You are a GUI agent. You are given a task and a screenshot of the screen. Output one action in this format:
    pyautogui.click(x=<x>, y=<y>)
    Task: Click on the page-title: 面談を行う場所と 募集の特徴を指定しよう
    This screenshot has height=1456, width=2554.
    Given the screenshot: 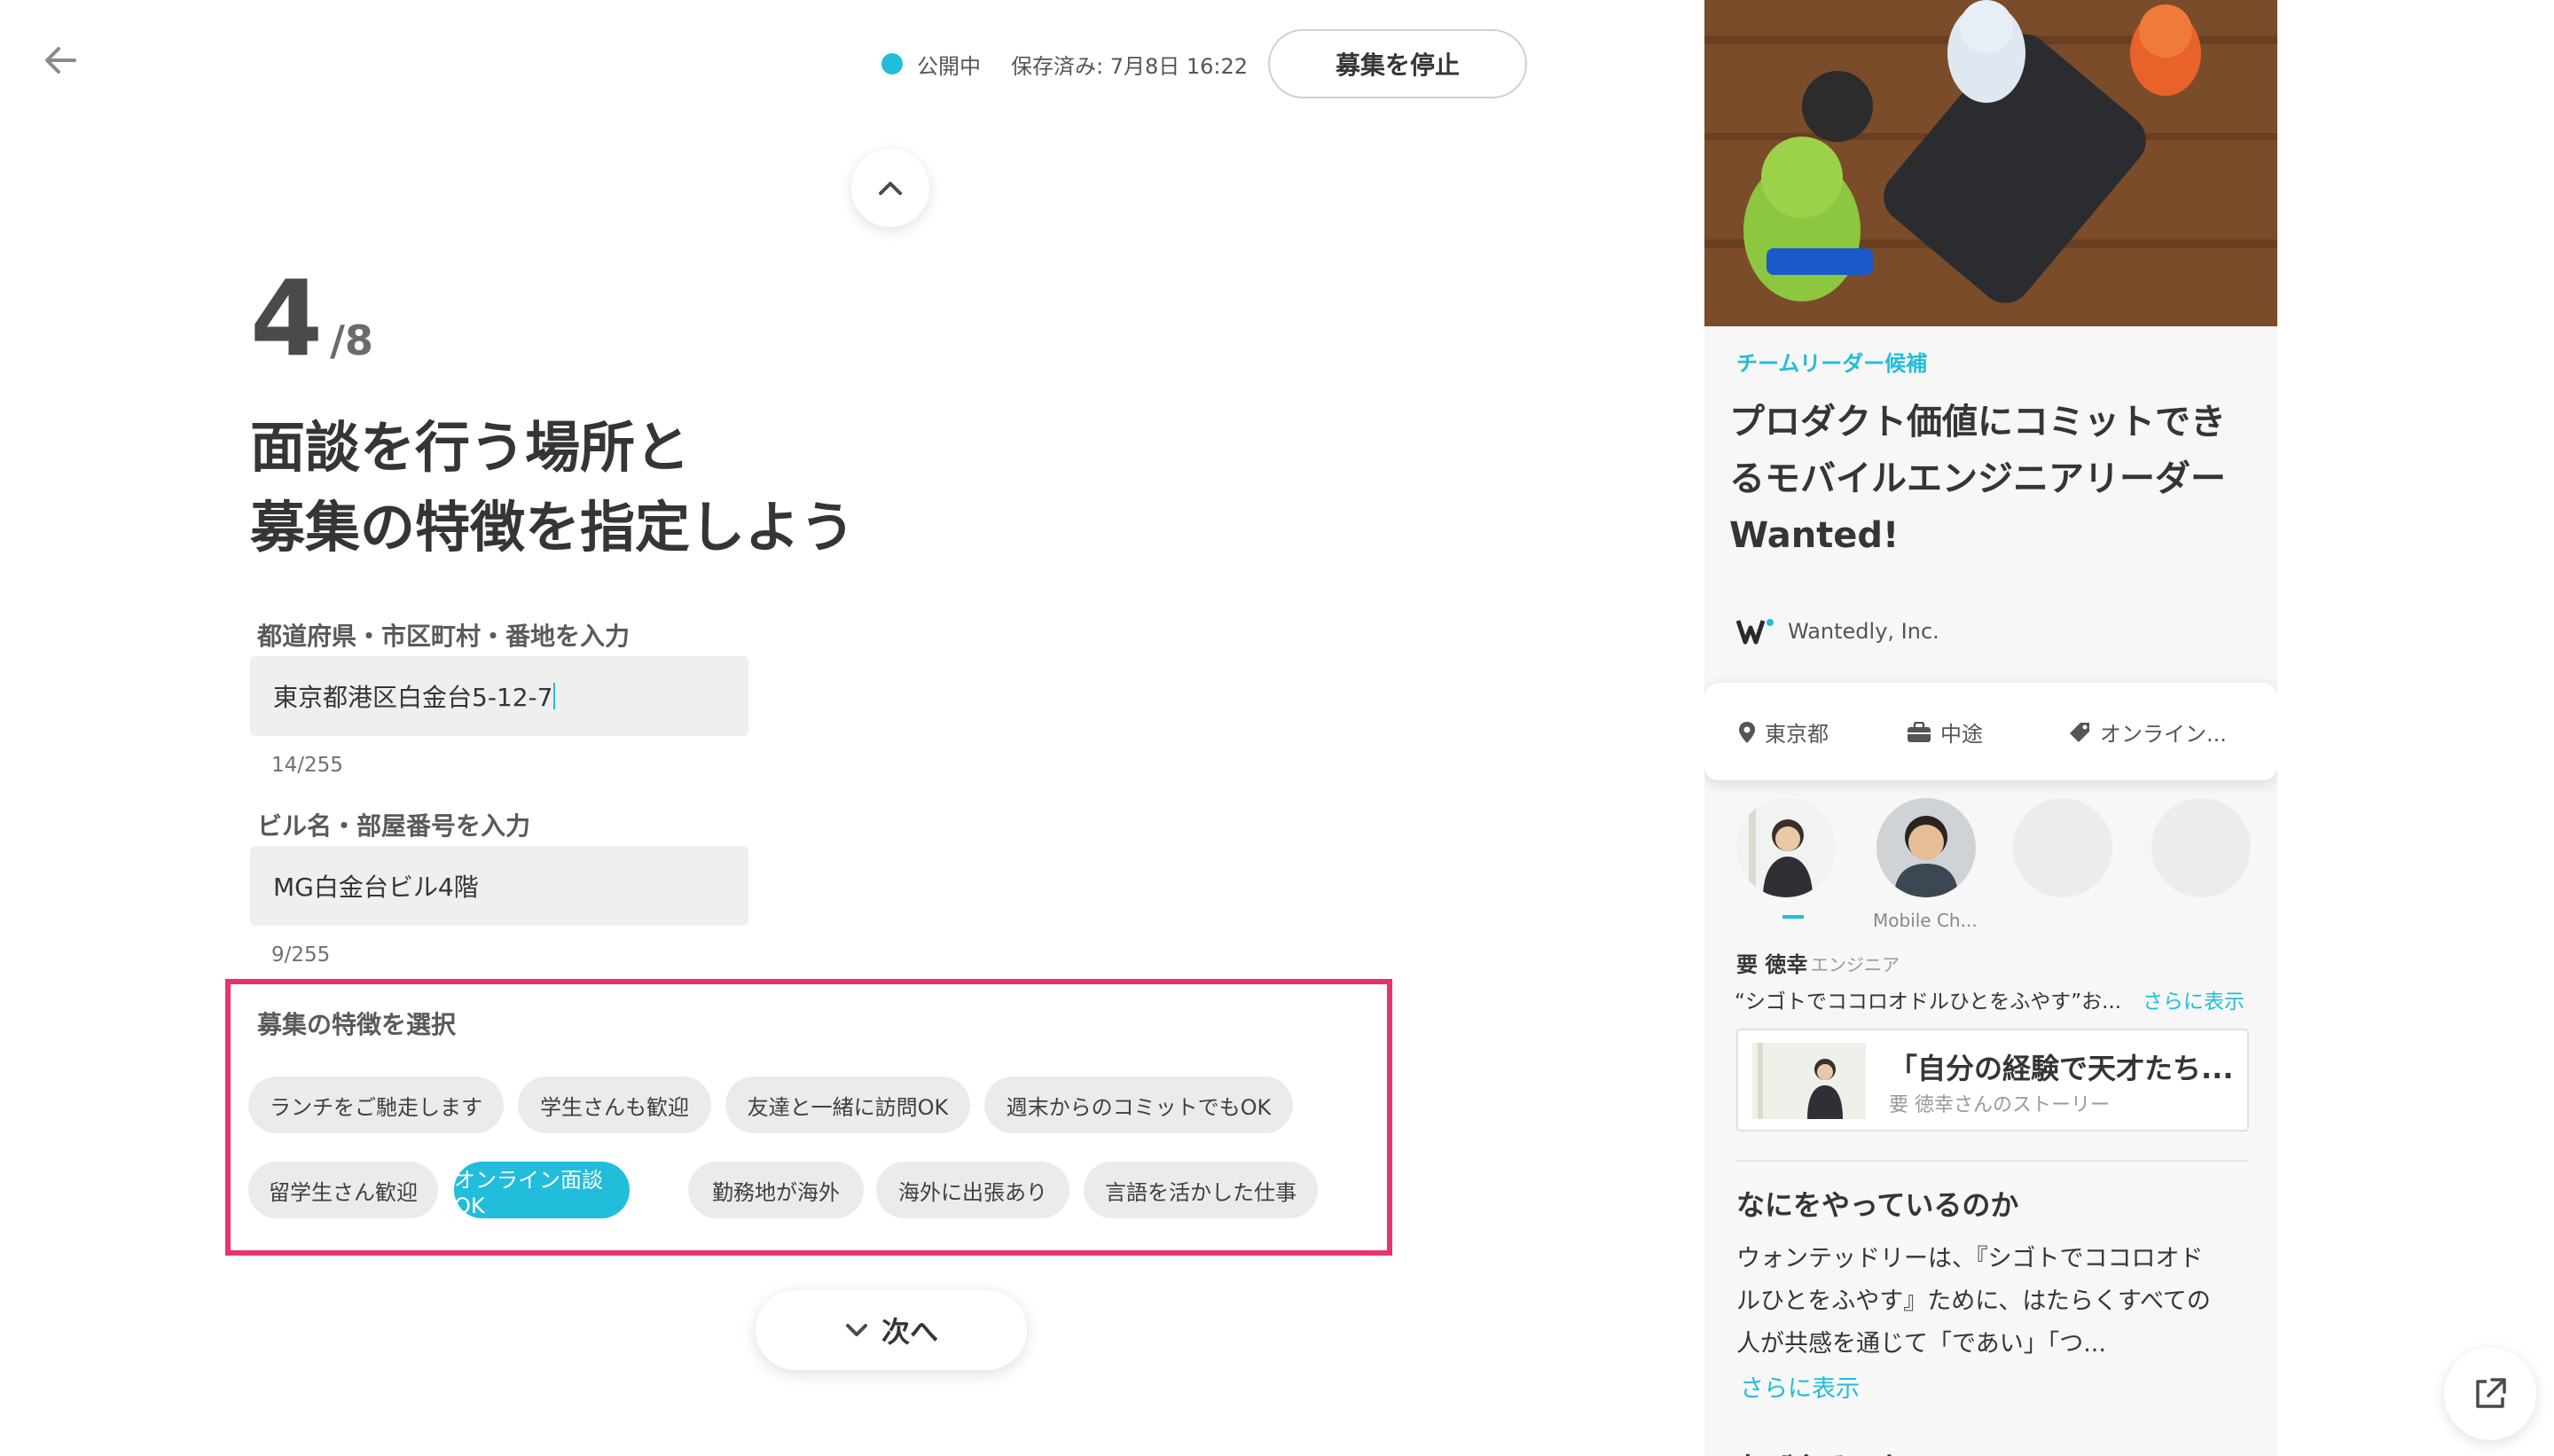 What is the action you would take?
    pyautogui.click(x=552, y=488)
    